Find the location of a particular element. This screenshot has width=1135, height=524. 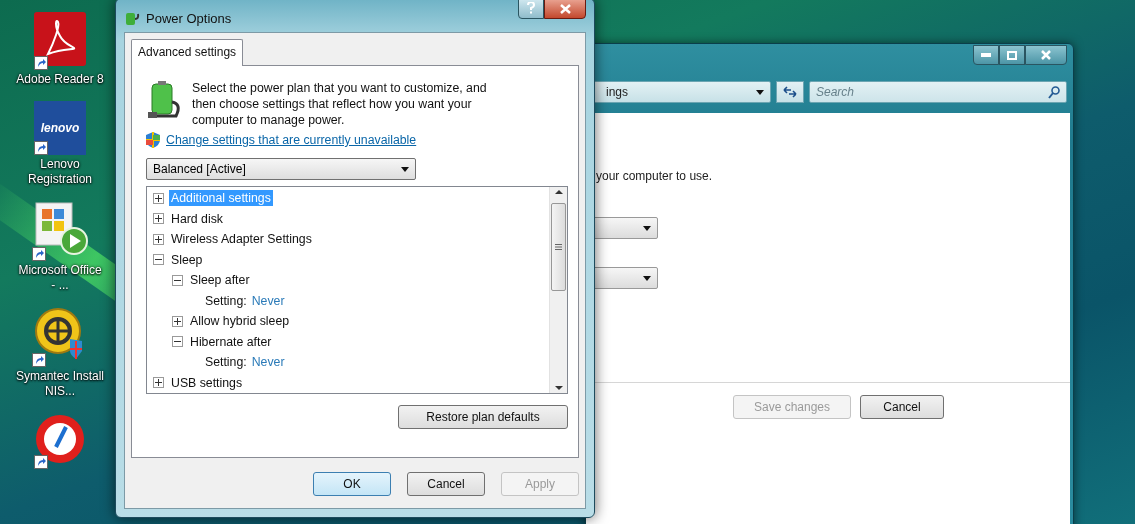

instruction-text: your computer to use. is located at coordinates (655, 176).